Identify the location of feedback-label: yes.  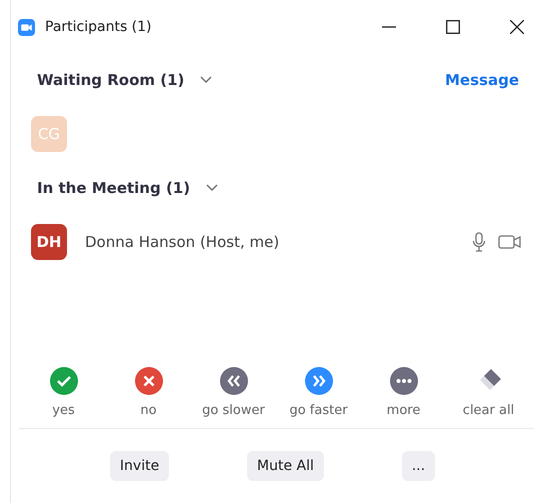
(63, 410).